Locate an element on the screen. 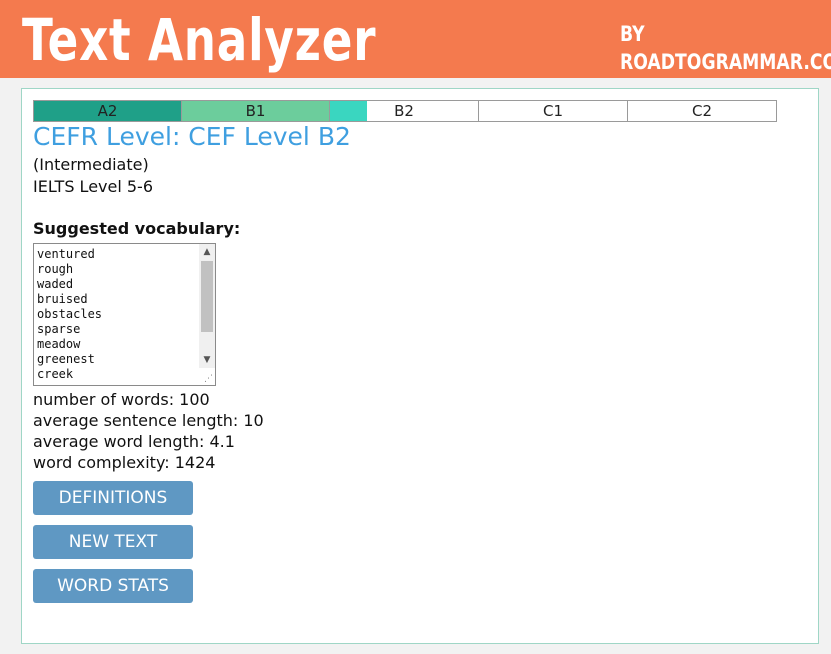 The height and width of the screenshot is (654, 831). vocab-word: waded is located at coordinates (55, 284).